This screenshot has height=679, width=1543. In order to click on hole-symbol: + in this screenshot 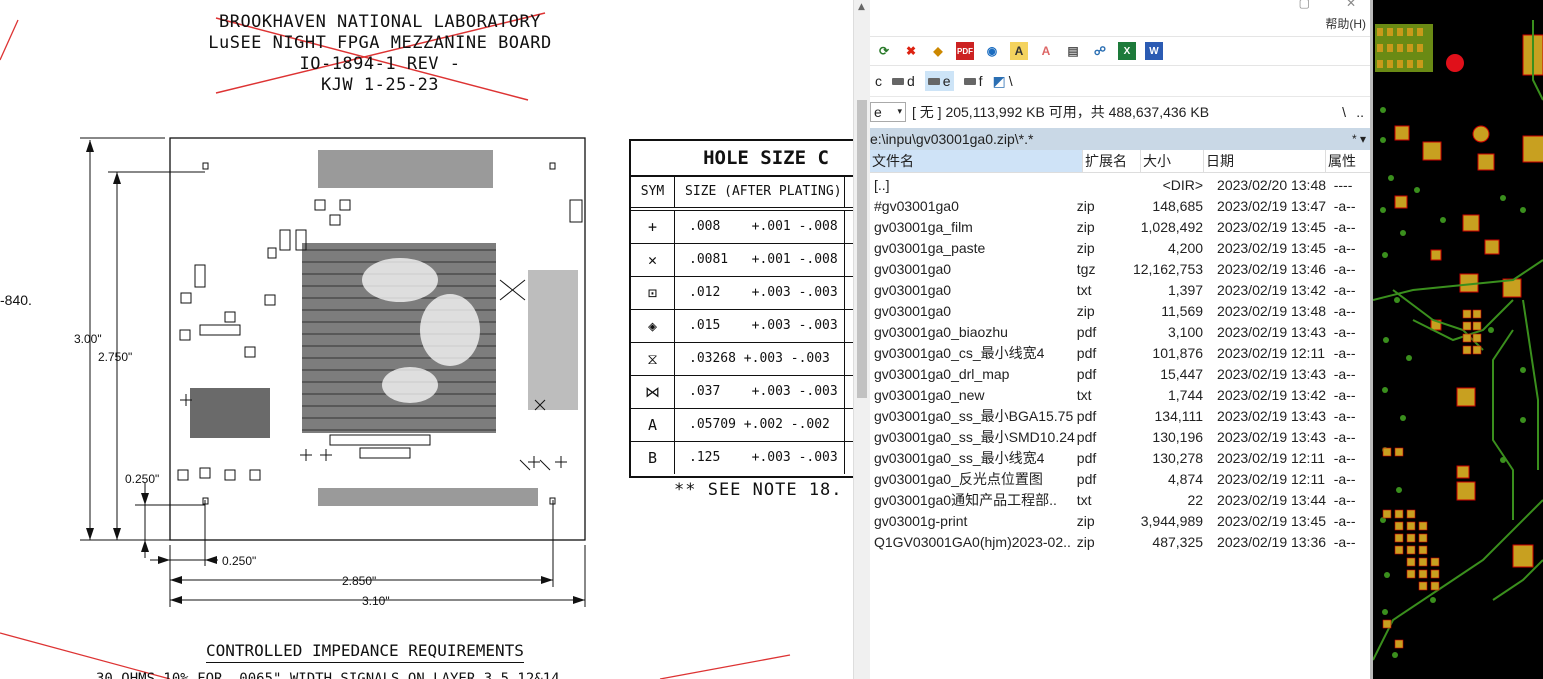, I will do `click(653, 227)`.